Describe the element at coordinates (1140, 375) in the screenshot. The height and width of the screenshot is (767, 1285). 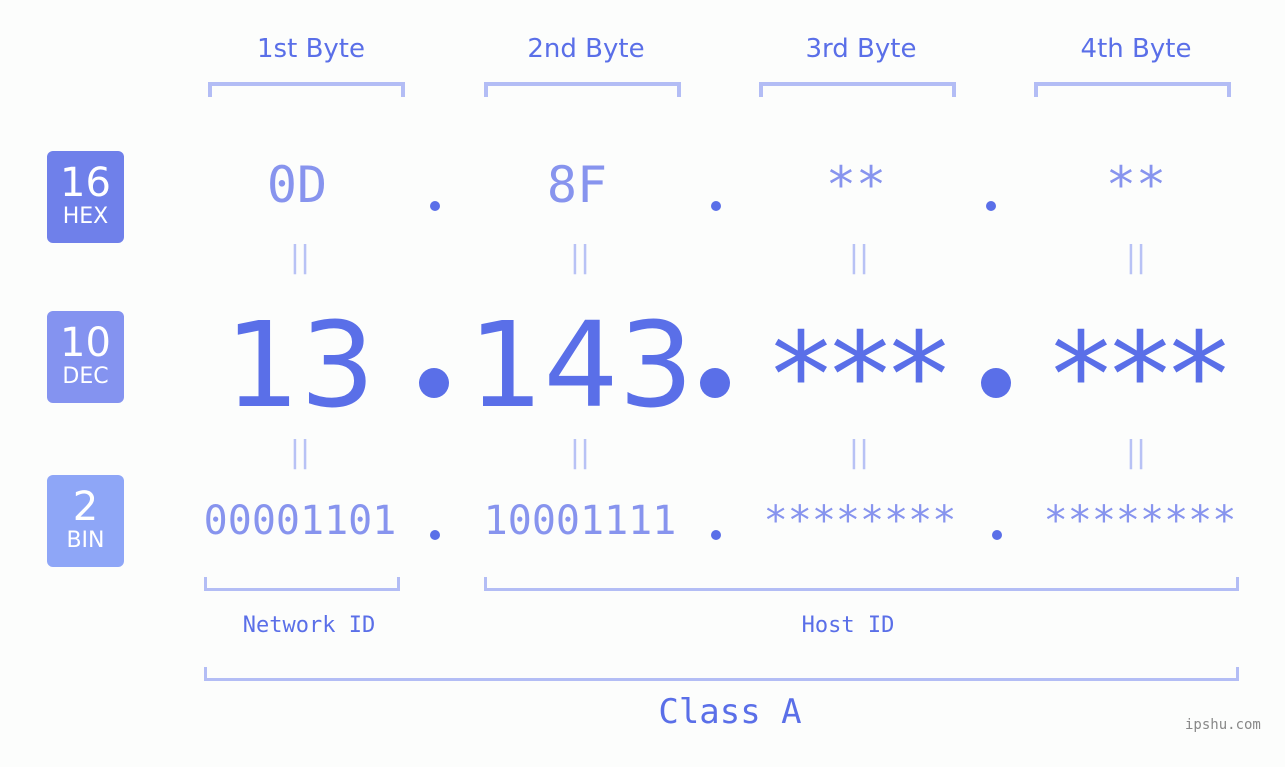
I see `dec-byte-4: ***` at that location.